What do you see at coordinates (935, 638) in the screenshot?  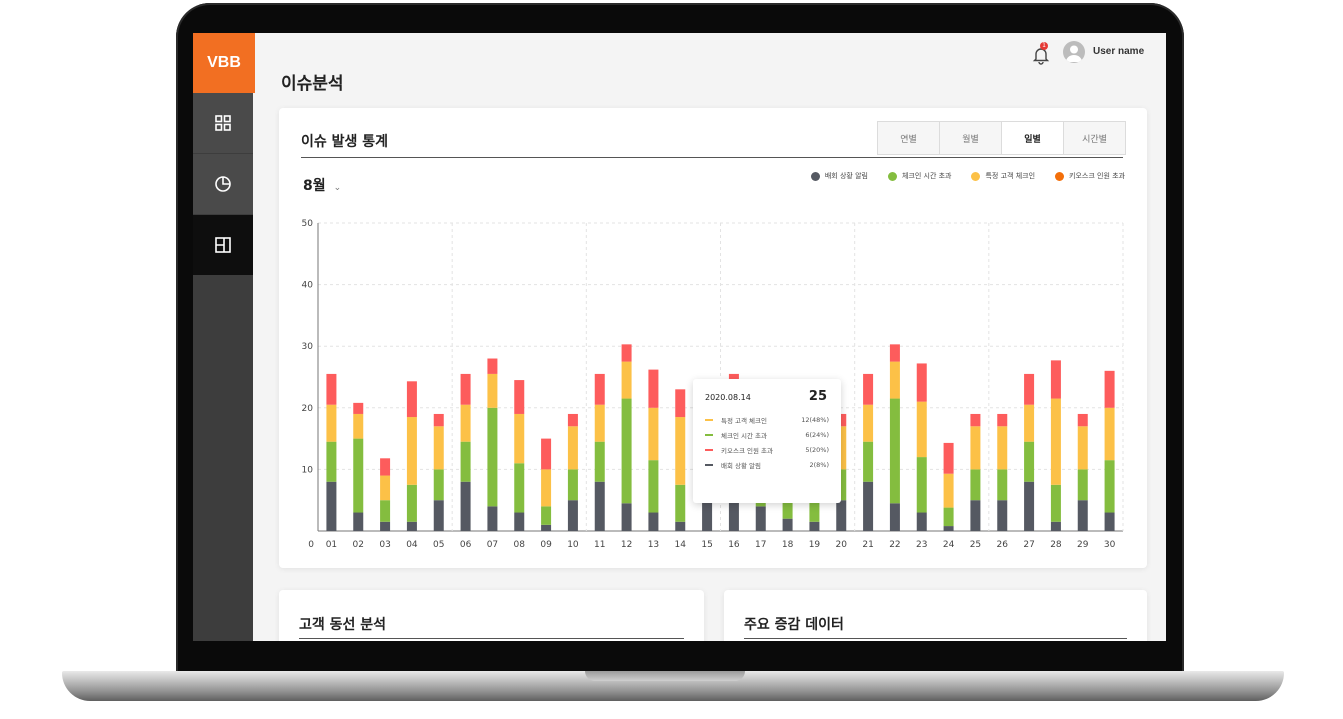 I see `divider` at bounding box center [935, 638].